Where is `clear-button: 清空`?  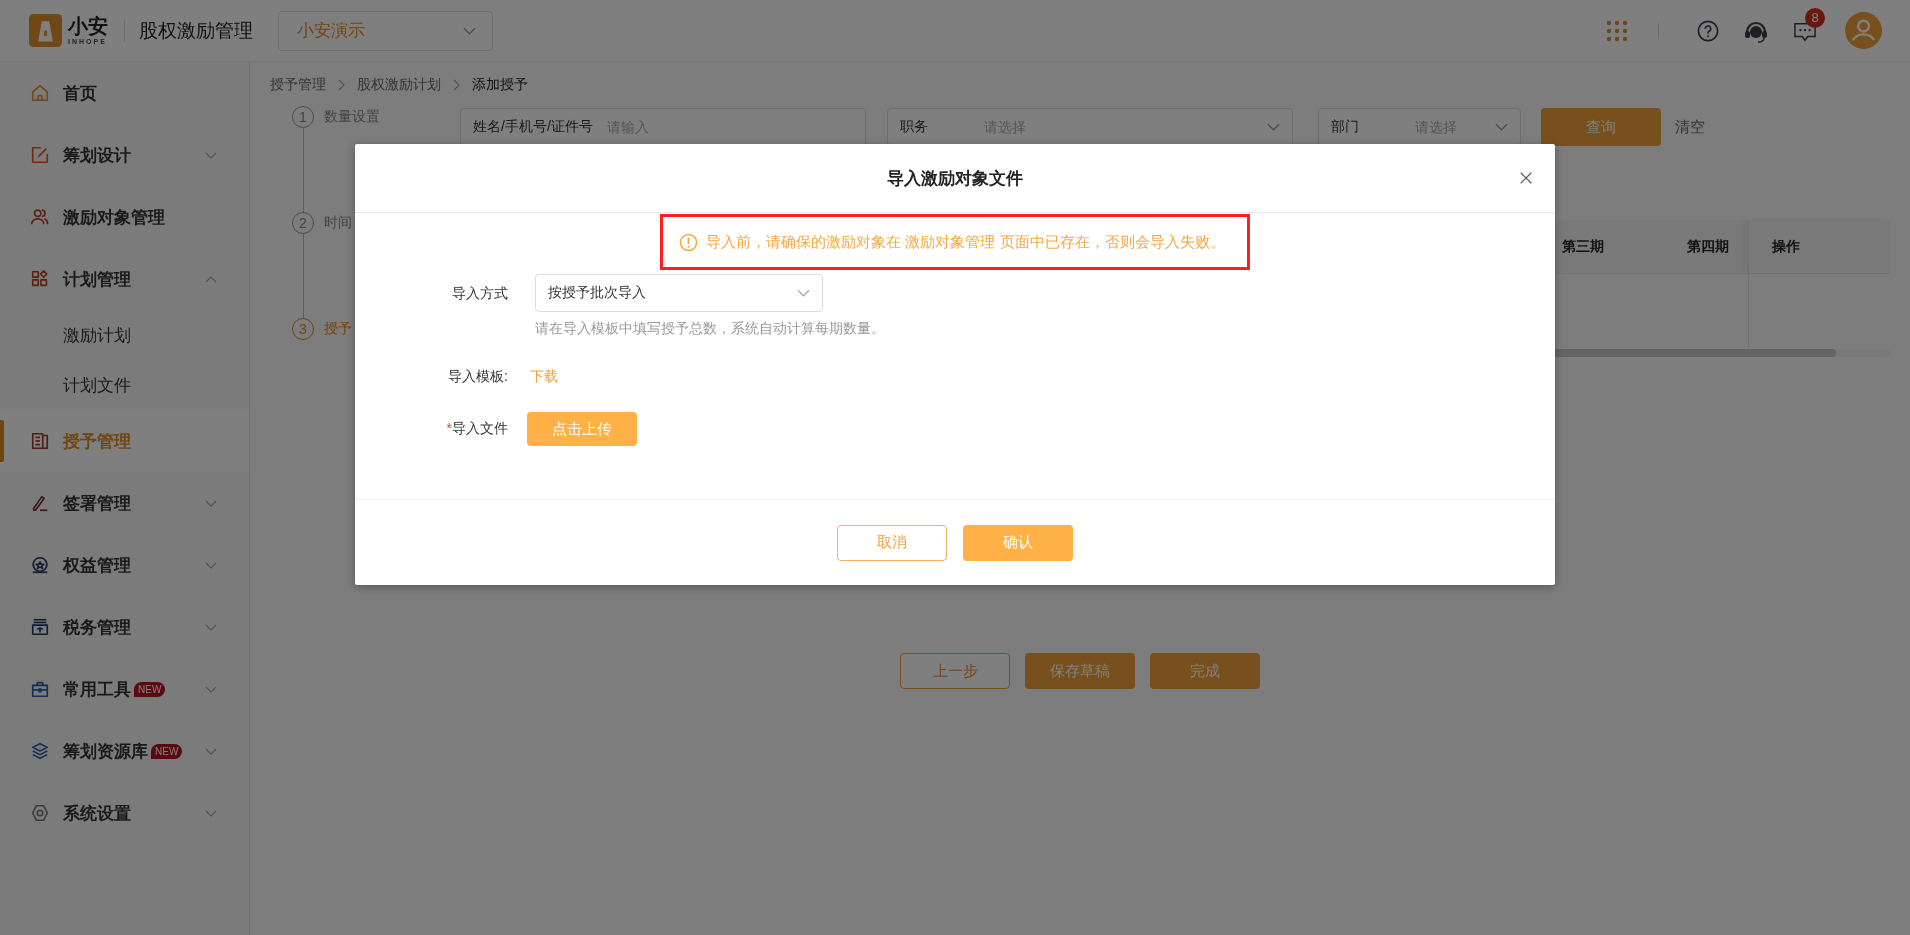 clear-button: 清空 is located at coordinates (1690, 127).